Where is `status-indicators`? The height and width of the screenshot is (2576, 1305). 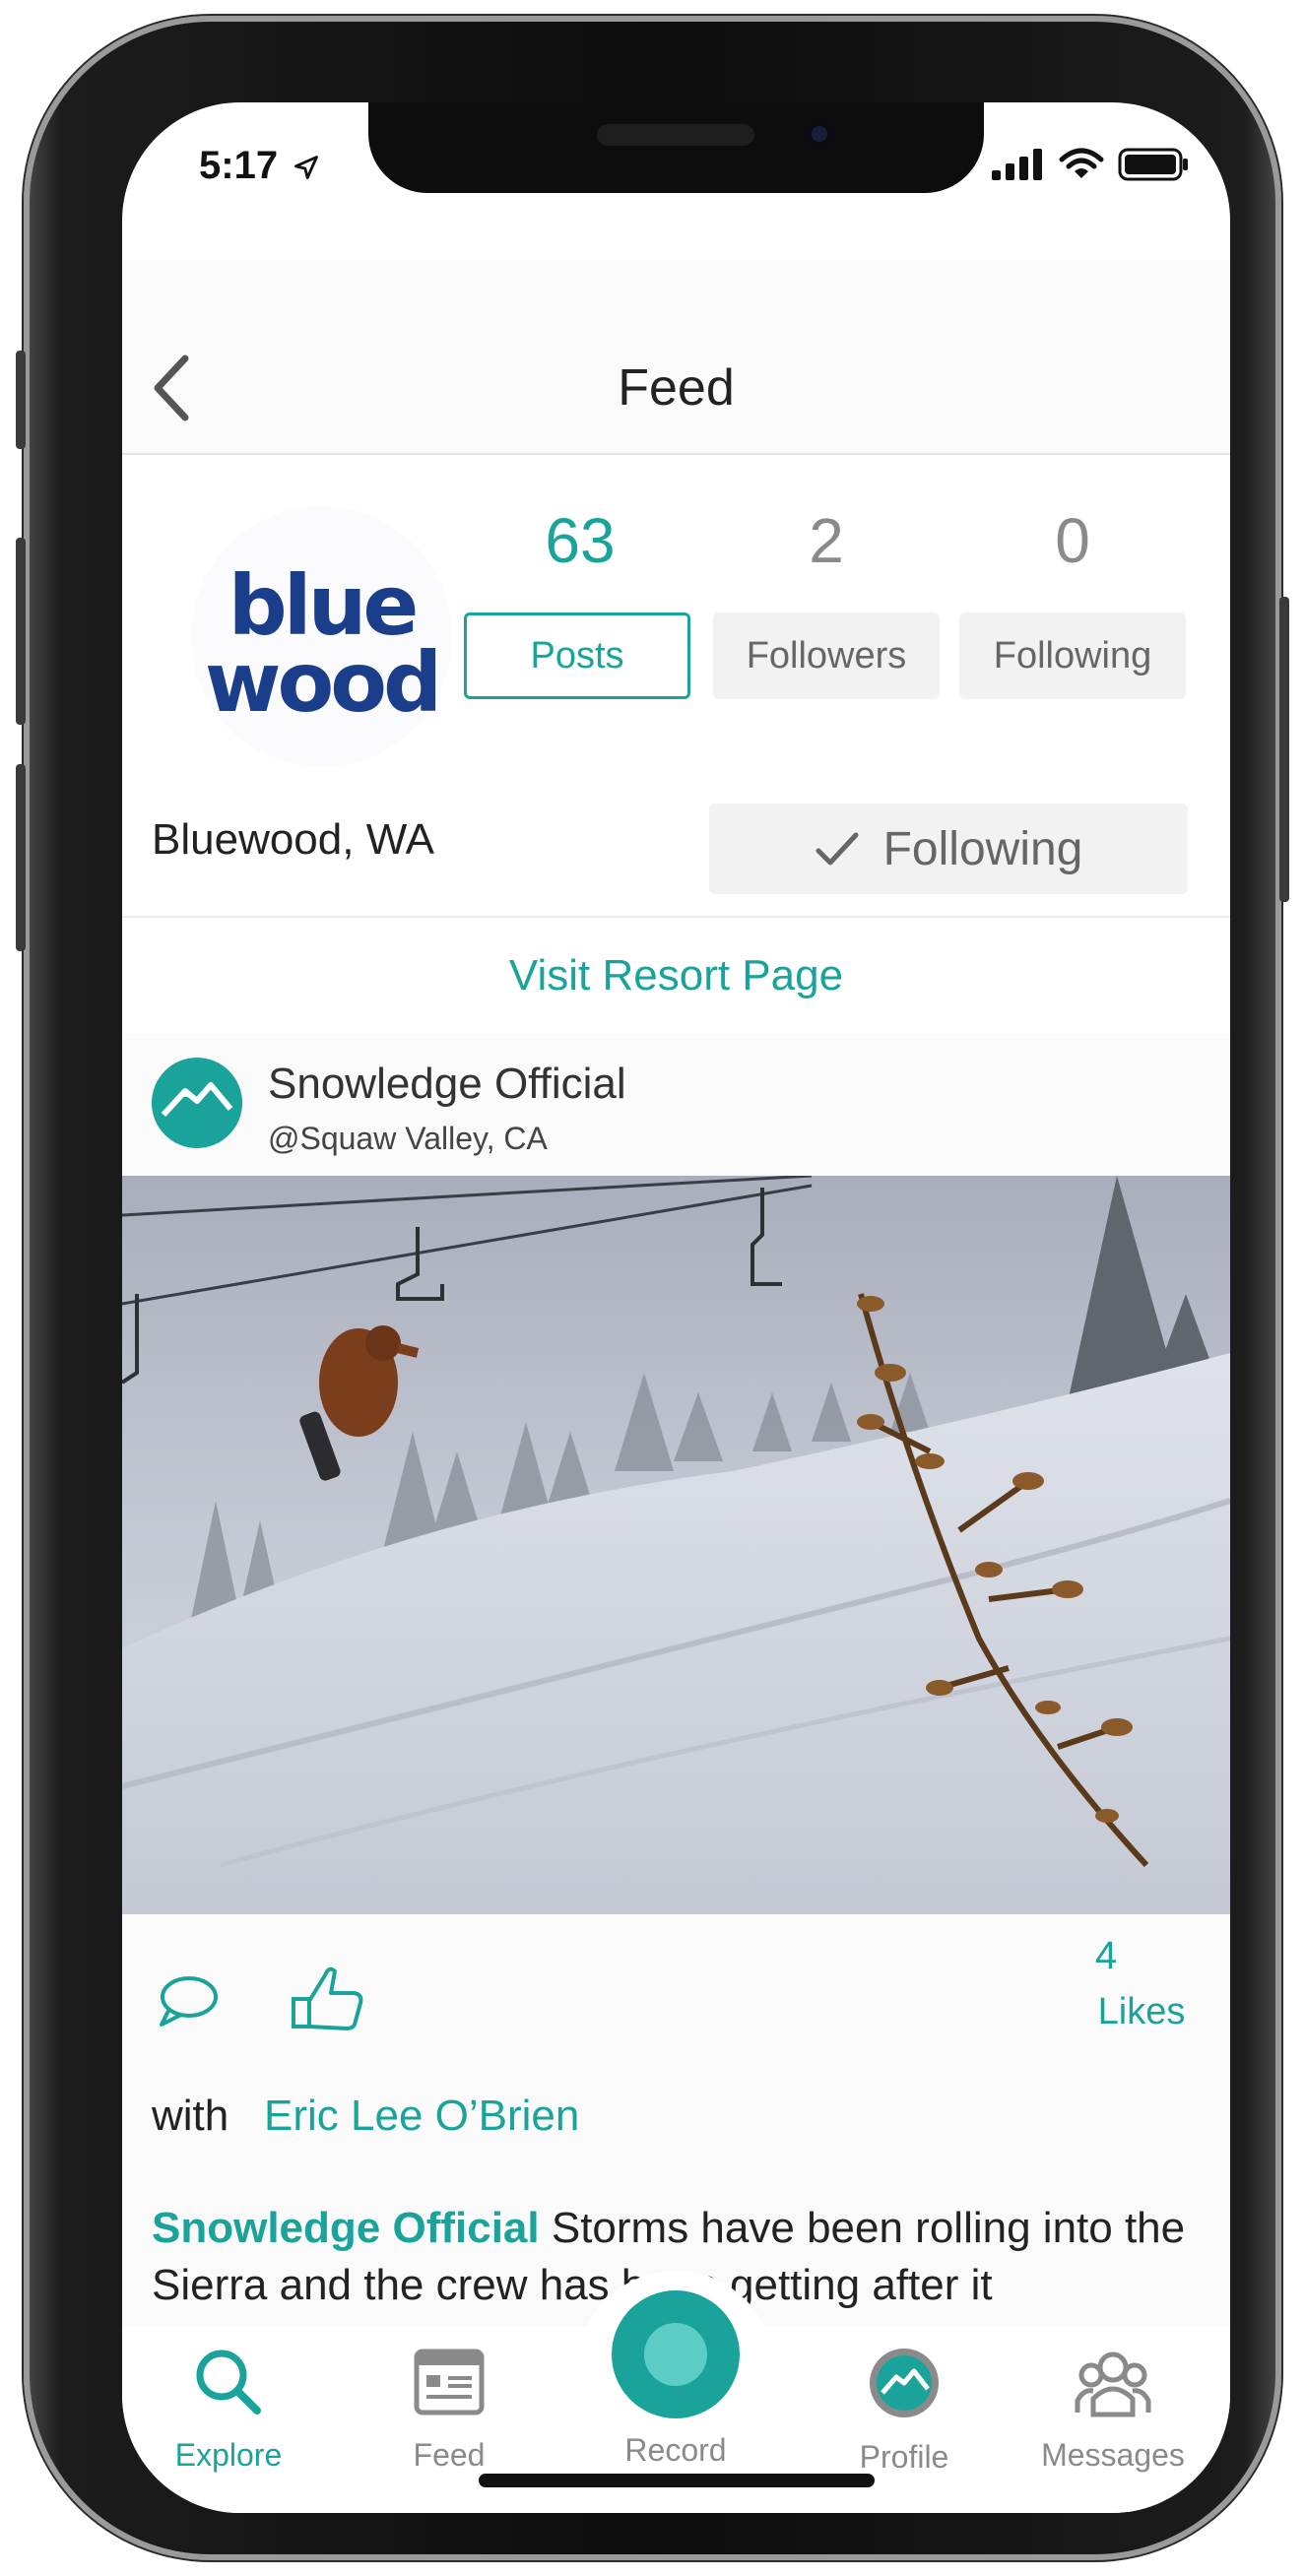 status-indicators is located at coordinates (1090, 164).